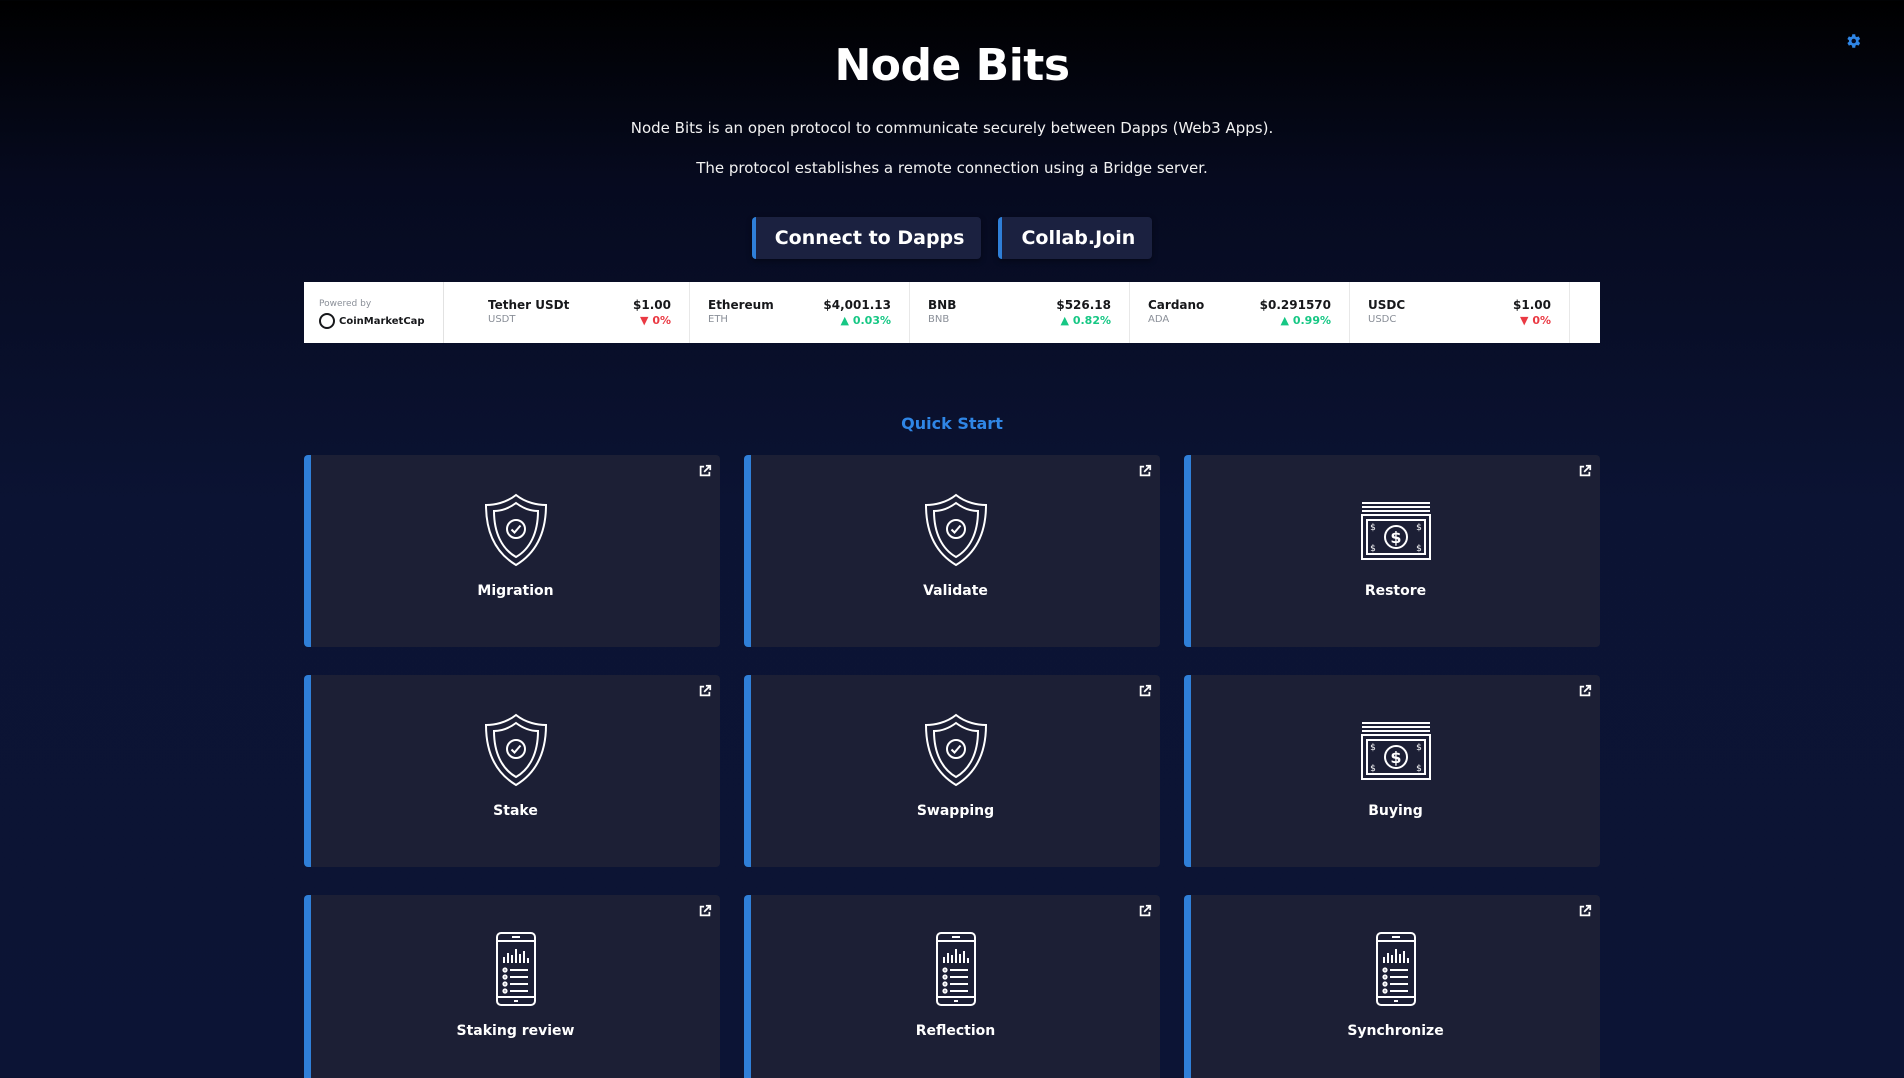 Image resolution: width=1904 pixels, height=1078 pixels. What do you see at coordinates (1240, 312) in the screenshot?
I see `coin-item-ada: Cardano ADA $0.291570 ▲ 0.99%` at bounding box center [1240, 312].